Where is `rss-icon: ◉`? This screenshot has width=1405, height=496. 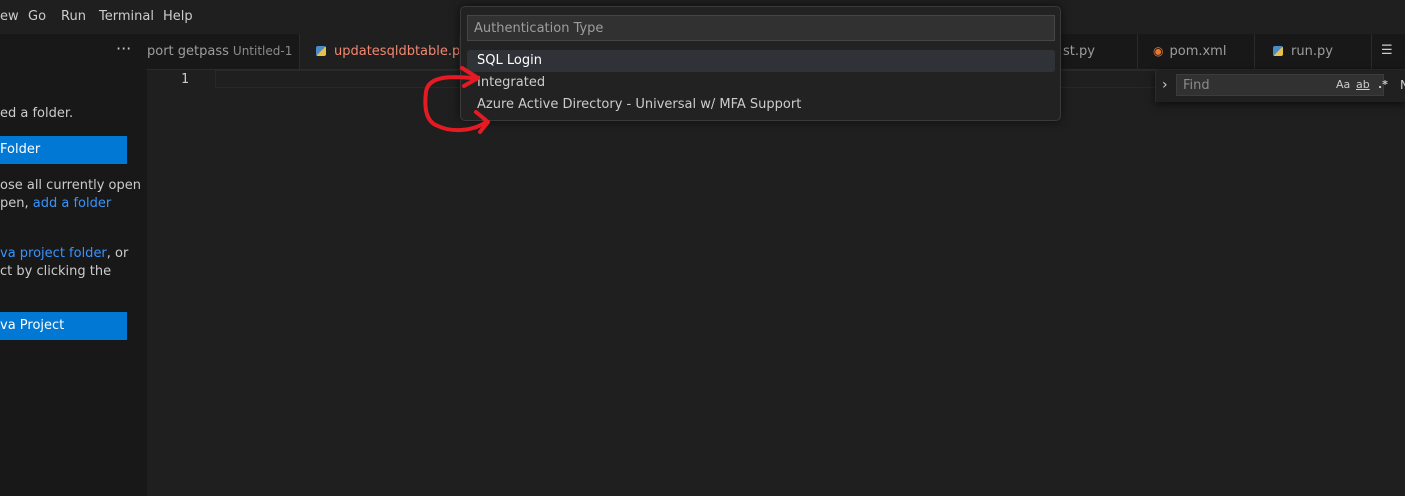
rss-icon: ◉ is located at coordinates (1158, 51).